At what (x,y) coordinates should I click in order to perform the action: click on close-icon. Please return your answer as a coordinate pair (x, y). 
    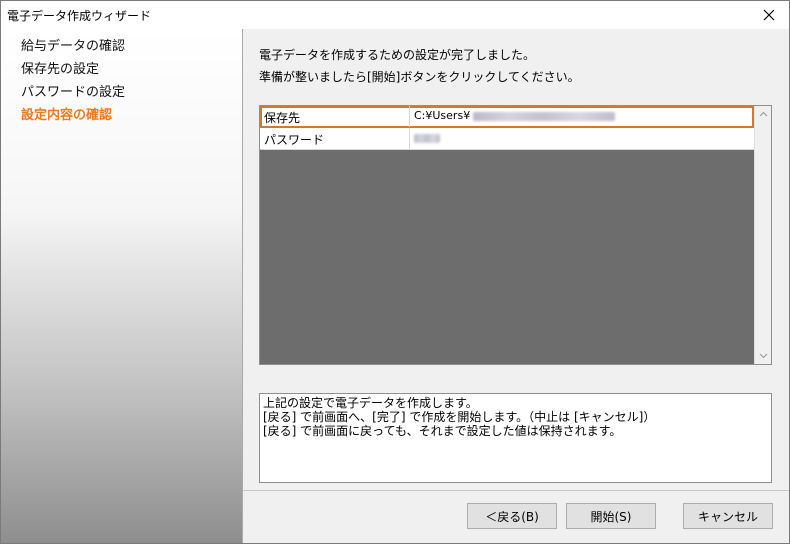
    Looking at the image, I should click on (769, 15).